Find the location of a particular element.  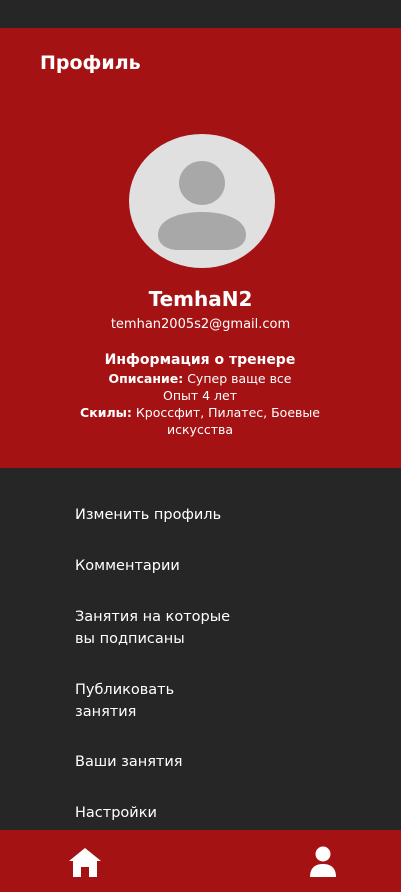

avatar is located at coordinates (202, 201).